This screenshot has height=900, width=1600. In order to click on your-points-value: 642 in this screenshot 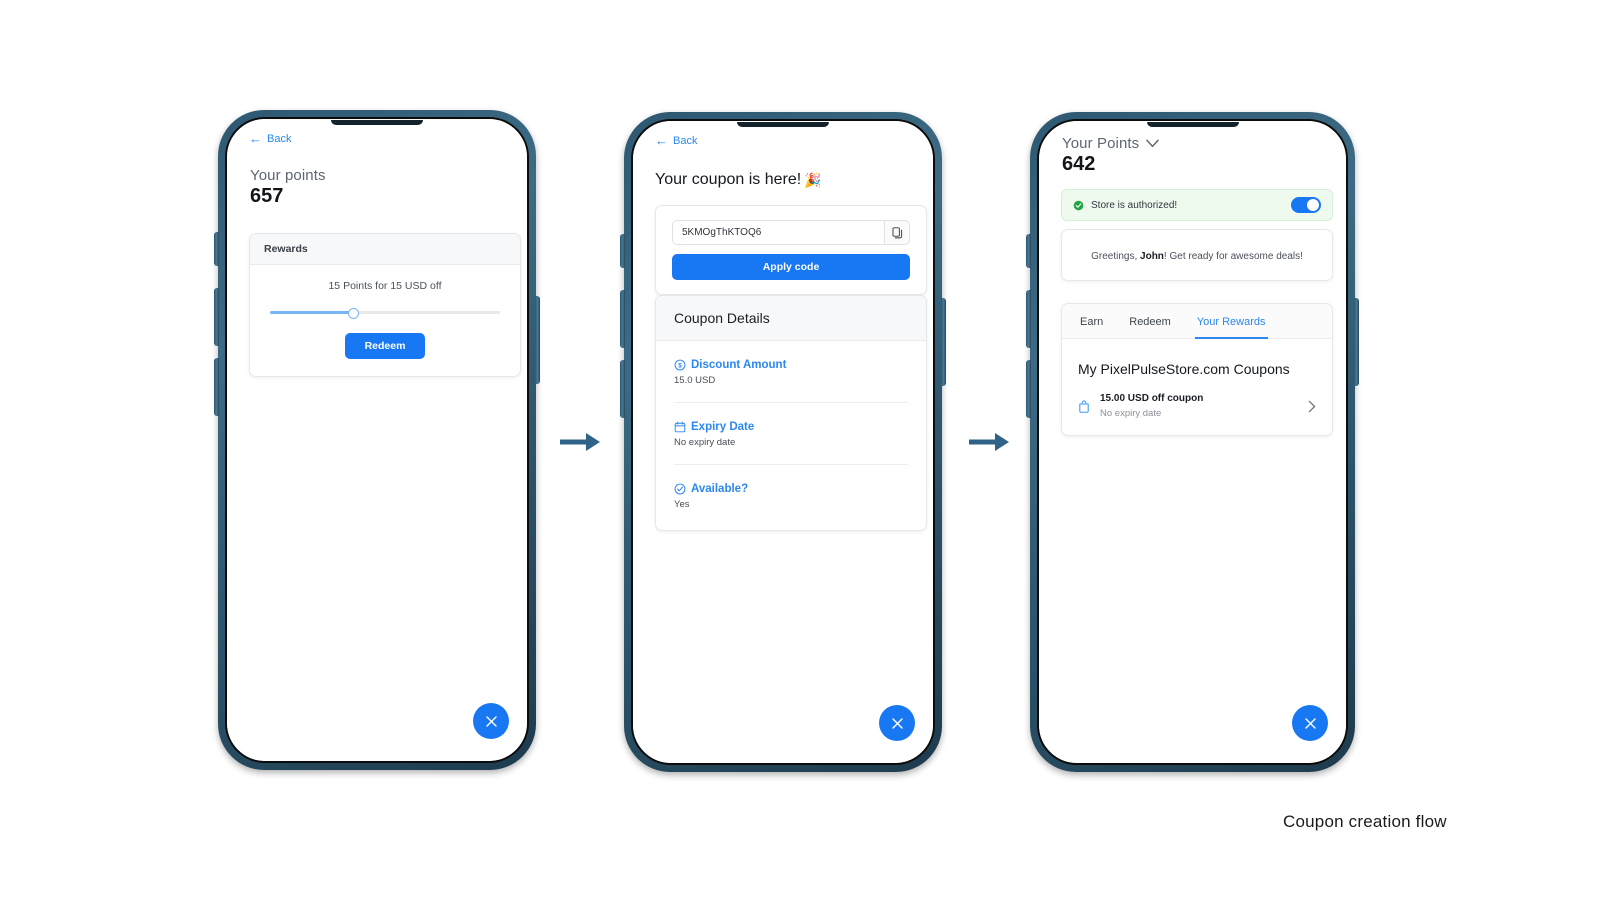, I will do `click(1079, 164)`.